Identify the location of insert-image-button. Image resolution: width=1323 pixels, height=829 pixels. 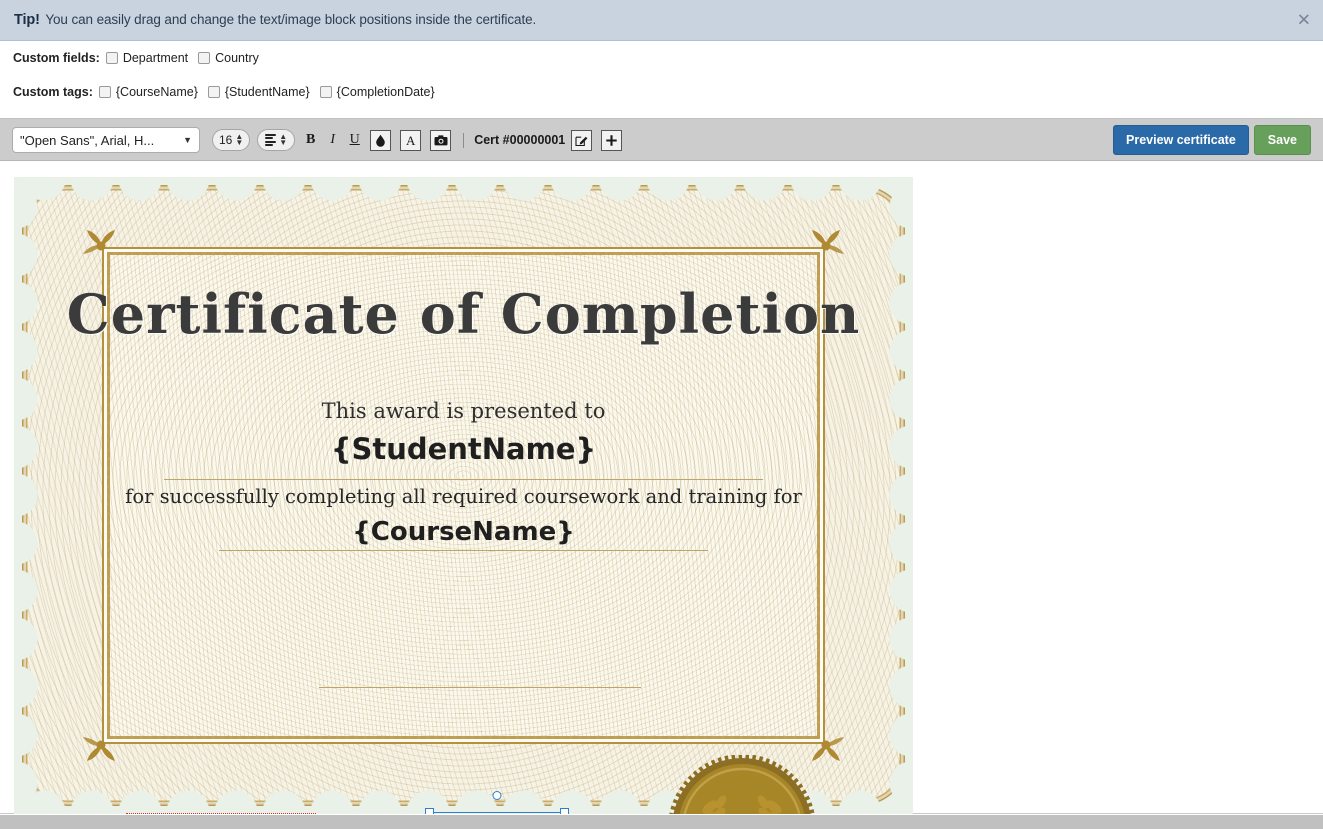
(441, 140).